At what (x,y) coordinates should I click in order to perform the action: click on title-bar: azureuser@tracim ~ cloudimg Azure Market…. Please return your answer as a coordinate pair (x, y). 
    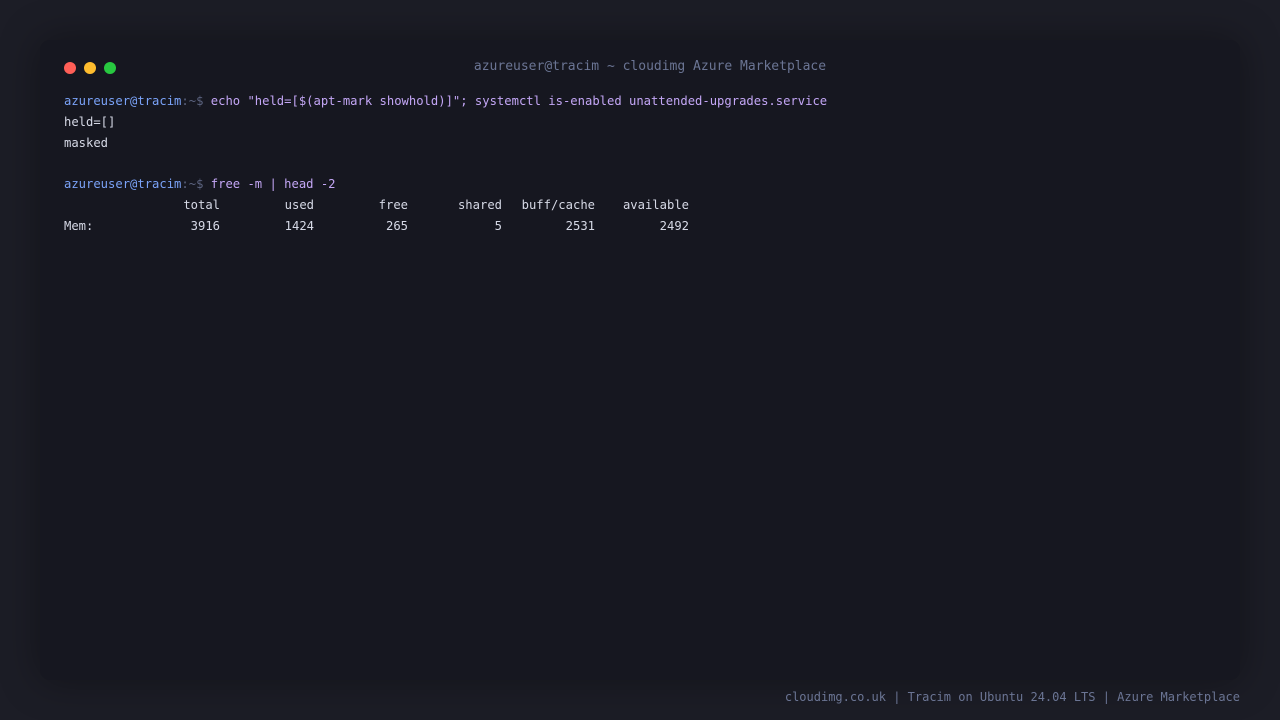
    Looking at the image, I should click on (640, 68).